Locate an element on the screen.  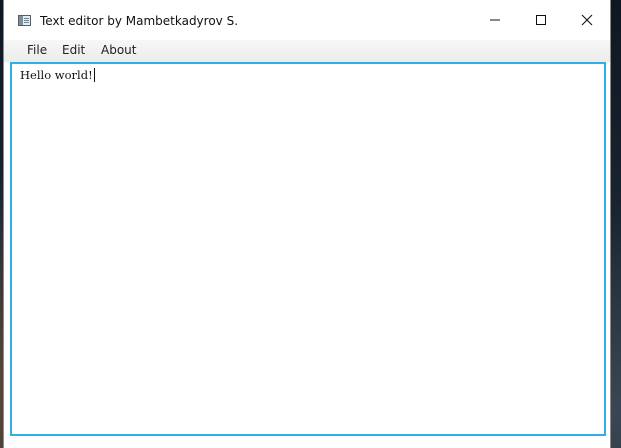
minimize-button is located at coordinates (495, 20).